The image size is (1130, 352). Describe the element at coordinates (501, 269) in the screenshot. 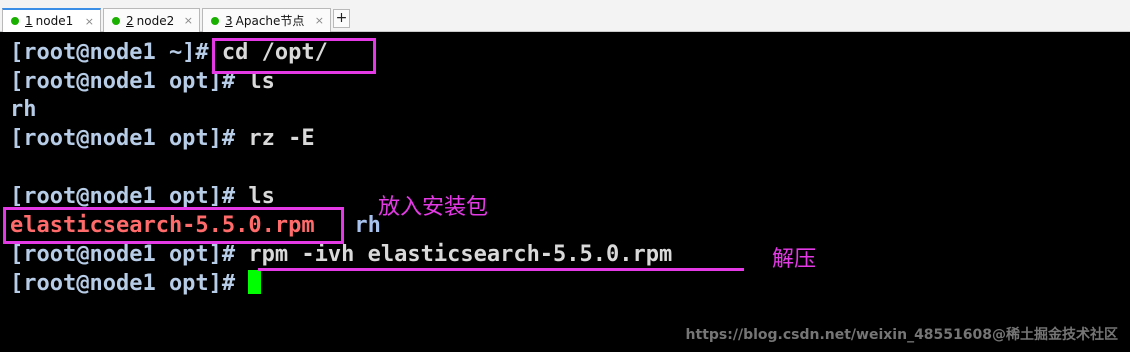

I see `highlight-underline-rpm` at that location.